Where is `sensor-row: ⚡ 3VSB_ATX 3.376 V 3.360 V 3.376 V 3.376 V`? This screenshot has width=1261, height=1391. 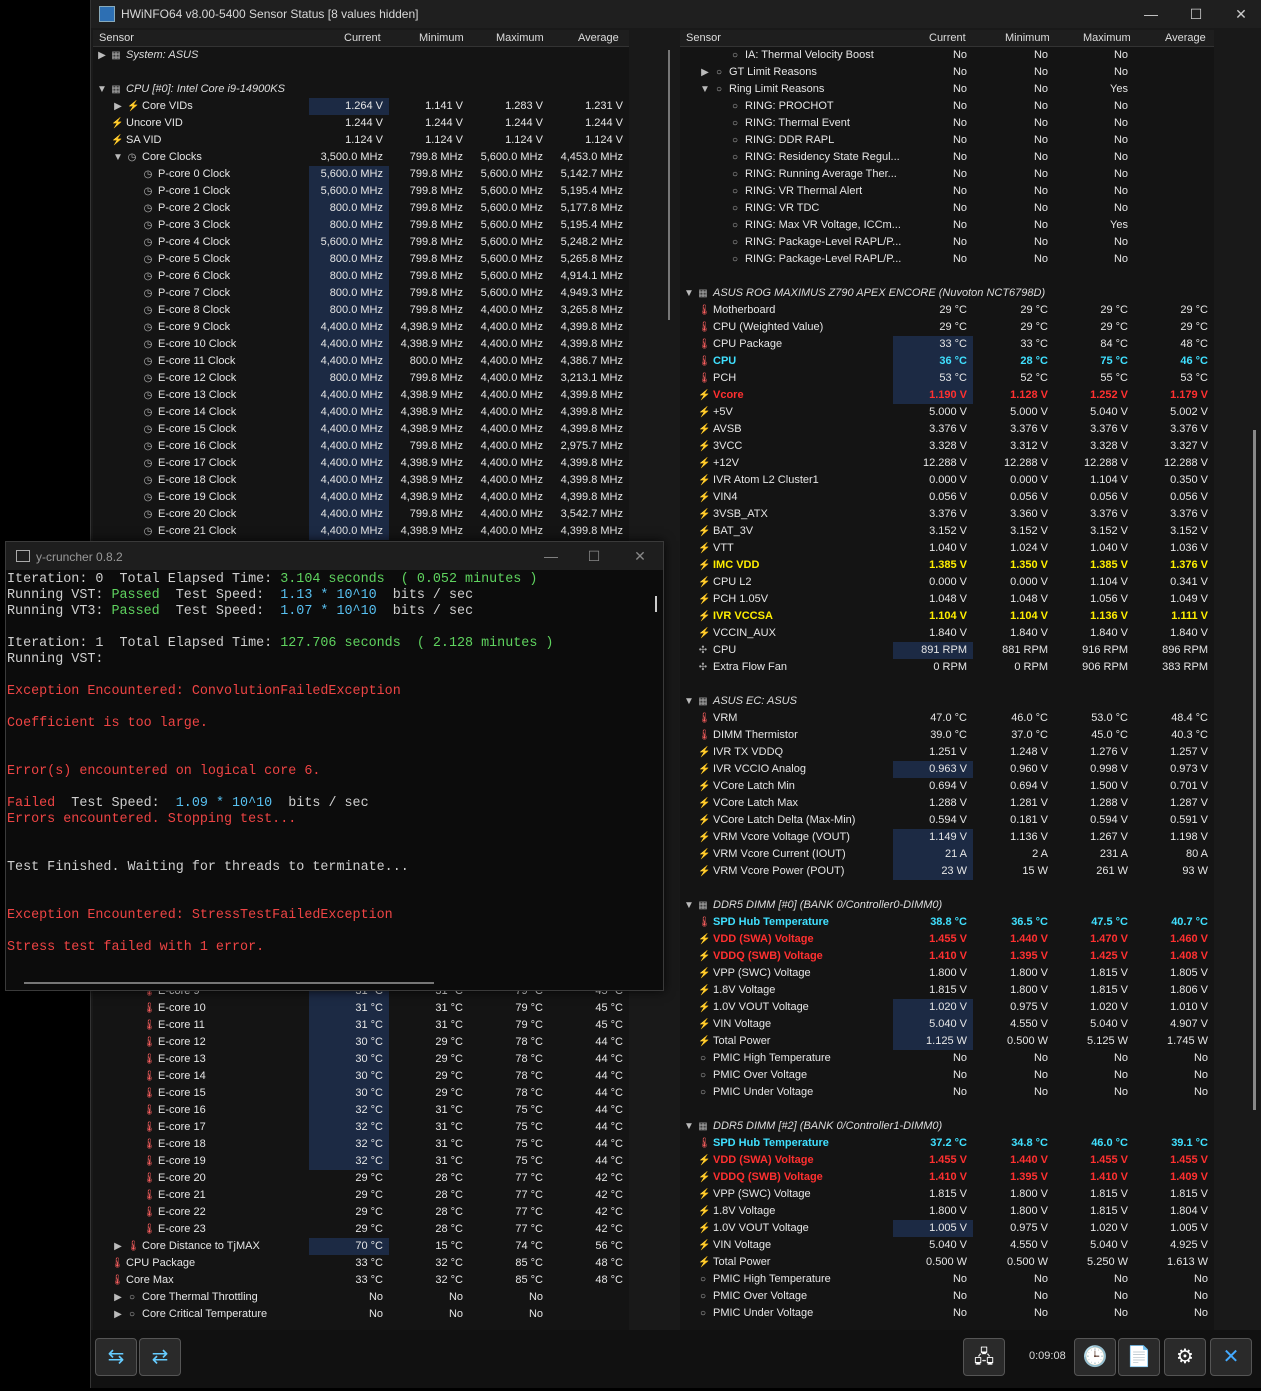 sensor-row: ⚡ 3VSB_ATX 3.376 V 3.360 V 3.376 V 3.376 V is located at coordinates (947, 514).